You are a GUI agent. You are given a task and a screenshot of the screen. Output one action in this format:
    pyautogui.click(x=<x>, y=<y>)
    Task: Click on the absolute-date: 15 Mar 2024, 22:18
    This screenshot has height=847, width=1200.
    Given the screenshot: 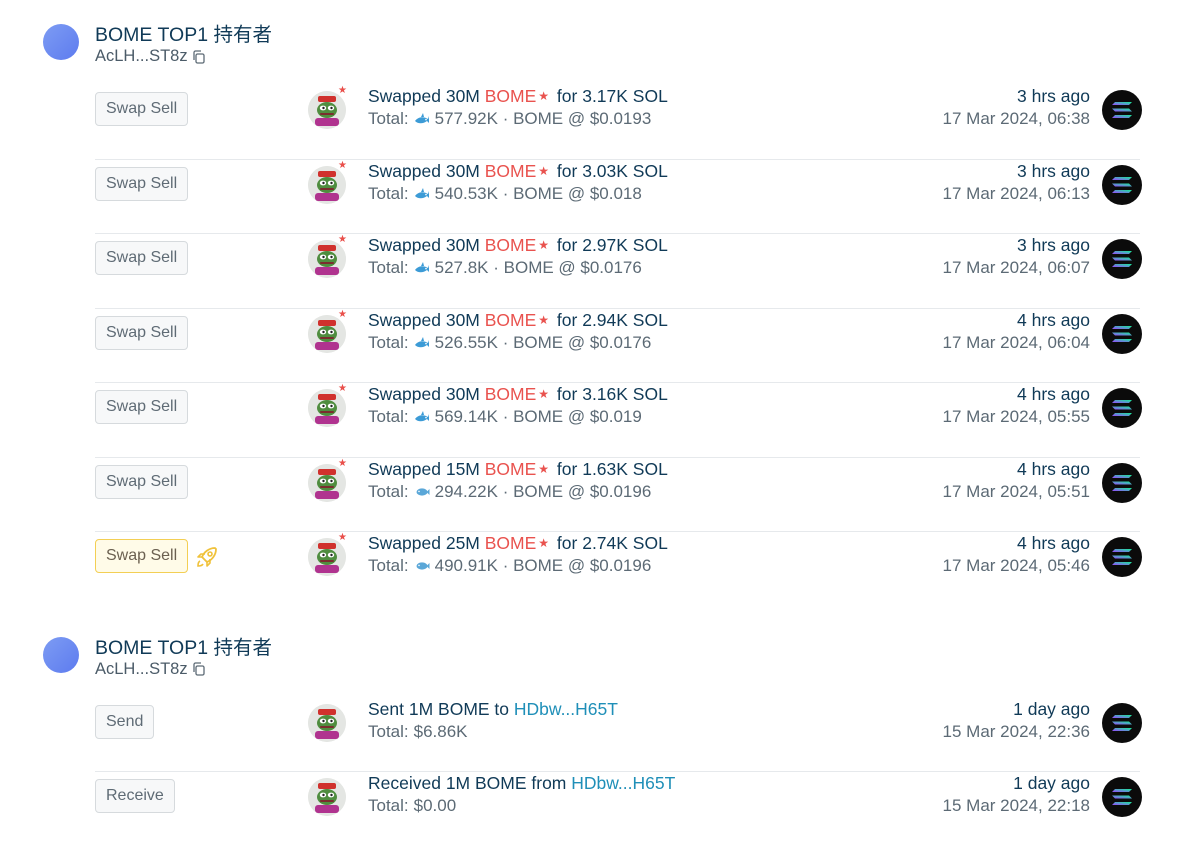 What is the action you would take?
    pyautogui.click(x=1016, y=805)
    